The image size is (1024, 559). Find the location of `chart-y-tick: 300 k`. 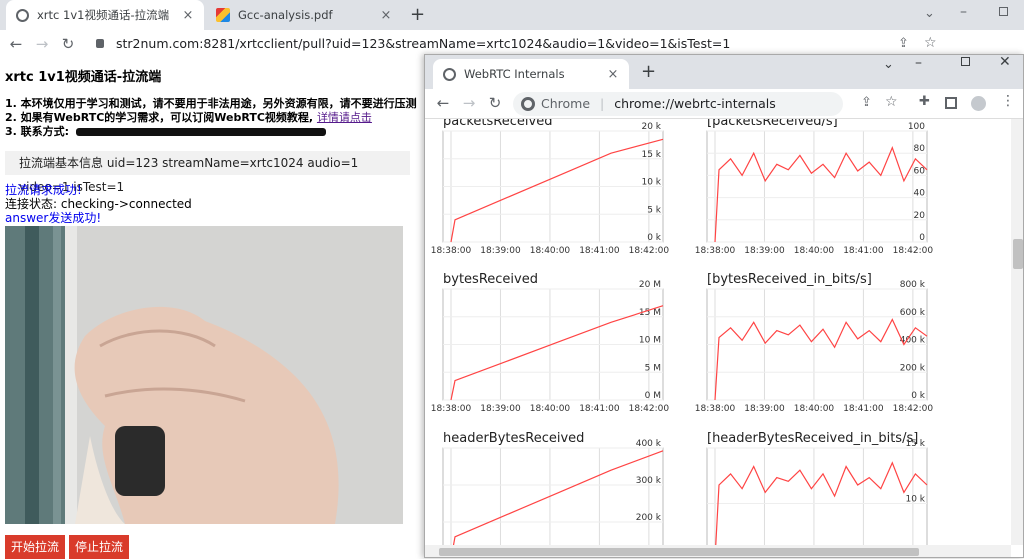

chart-y-tick: 300 k is located at coordinates (649, 481).